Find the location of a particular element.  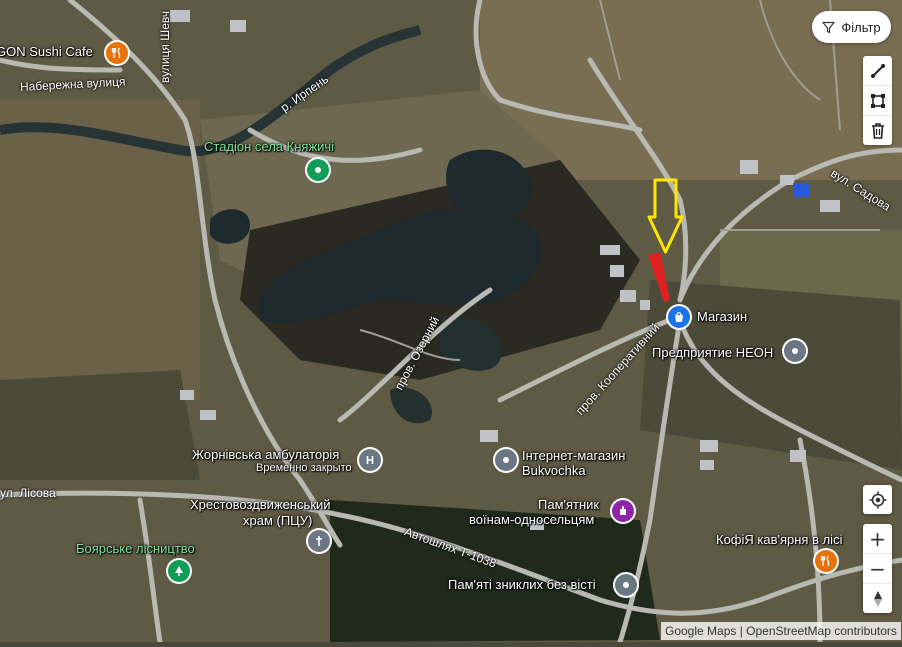

monument-icon is located at coordinates (623, 511).